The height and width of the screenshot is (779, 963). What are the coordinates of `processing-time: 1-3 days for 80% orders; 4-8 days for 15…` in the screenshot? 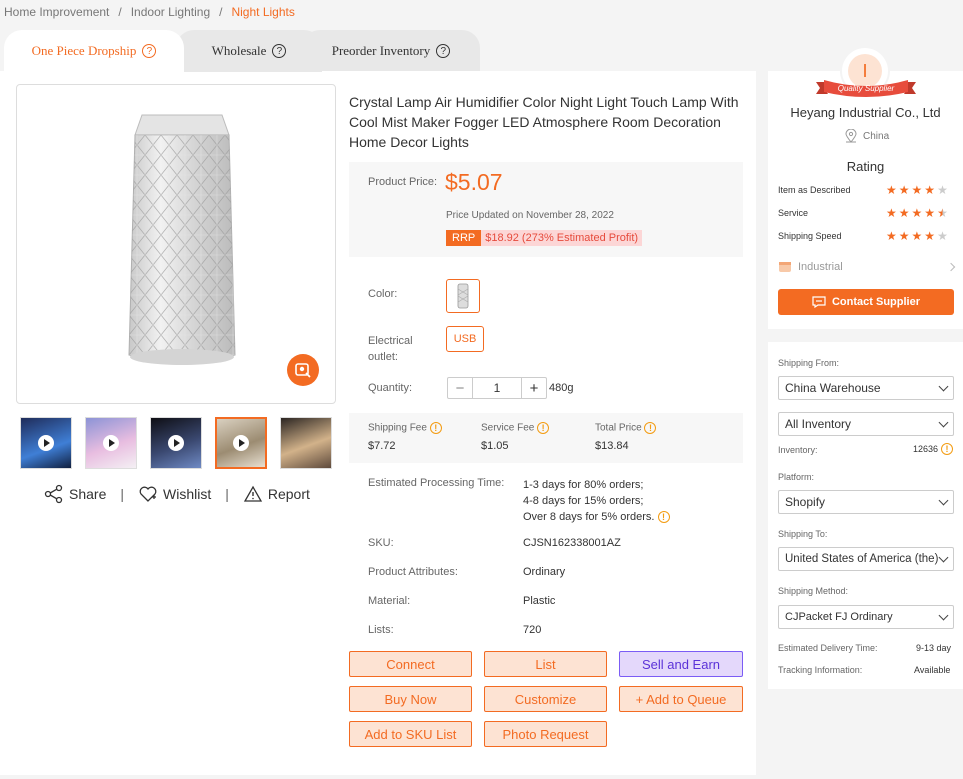 It's located at (596, 501).